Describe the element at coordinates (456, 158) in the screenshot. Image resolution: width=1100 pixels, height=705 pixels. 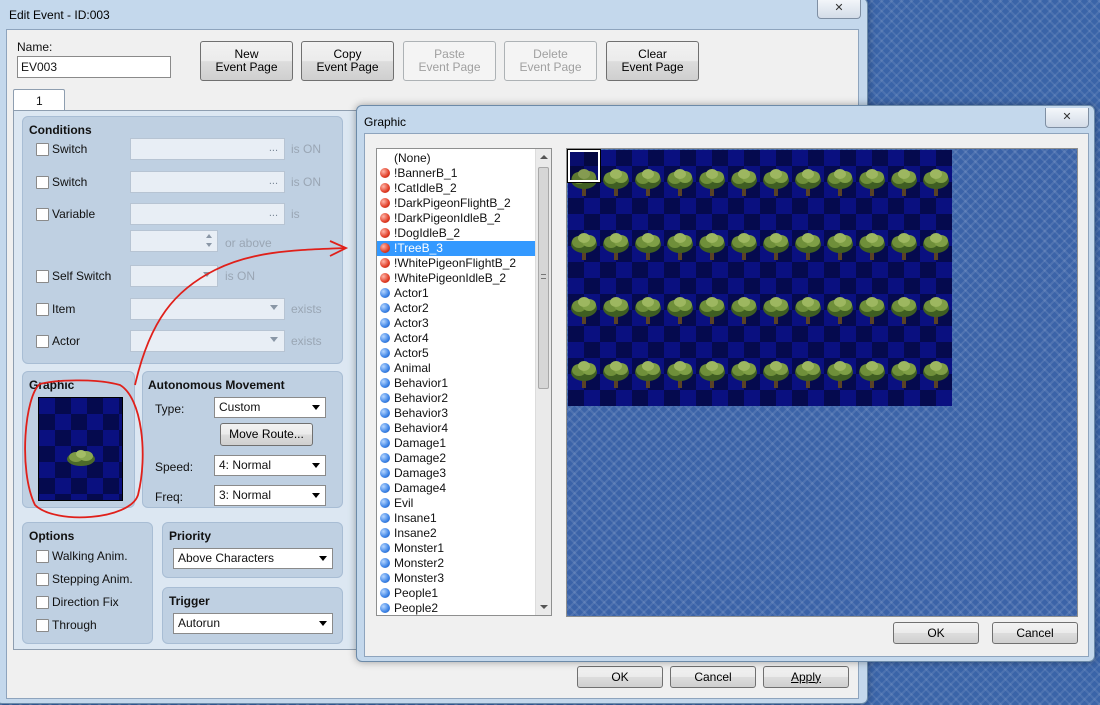
I see `file-list-item: (None)` at that location.